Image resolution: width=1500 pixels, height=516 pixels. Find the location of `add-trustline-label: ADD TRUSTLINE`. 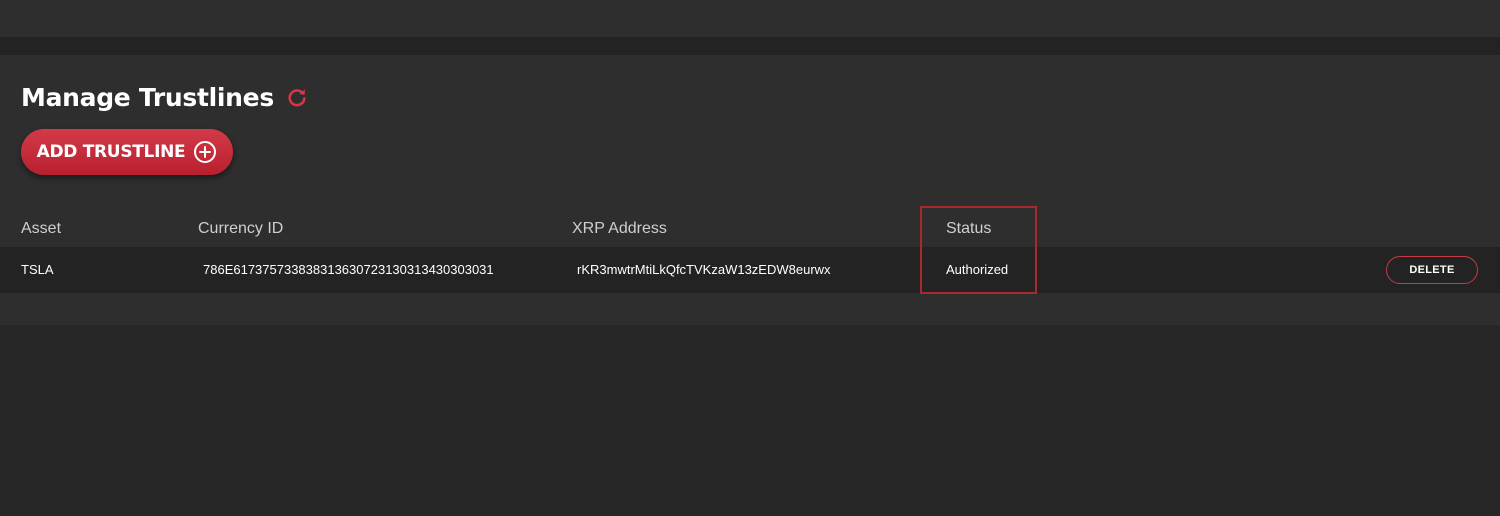

add-trustline-label: ADD TRUSTLINE is located at coordinates (111, 152).